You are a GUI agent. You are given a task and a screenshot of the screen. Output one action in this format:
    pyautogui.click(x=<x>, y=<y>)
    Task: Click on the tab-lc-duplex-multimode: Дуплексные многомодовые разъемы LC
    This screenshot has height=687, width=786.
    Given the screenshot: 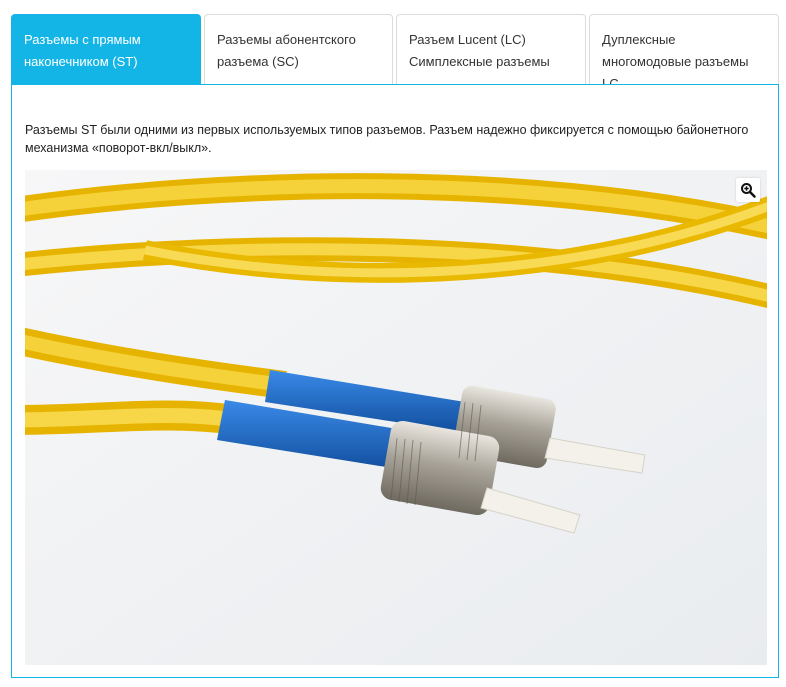 What is the action you would take?
    pyautogui.click(x=684, y=52)
    